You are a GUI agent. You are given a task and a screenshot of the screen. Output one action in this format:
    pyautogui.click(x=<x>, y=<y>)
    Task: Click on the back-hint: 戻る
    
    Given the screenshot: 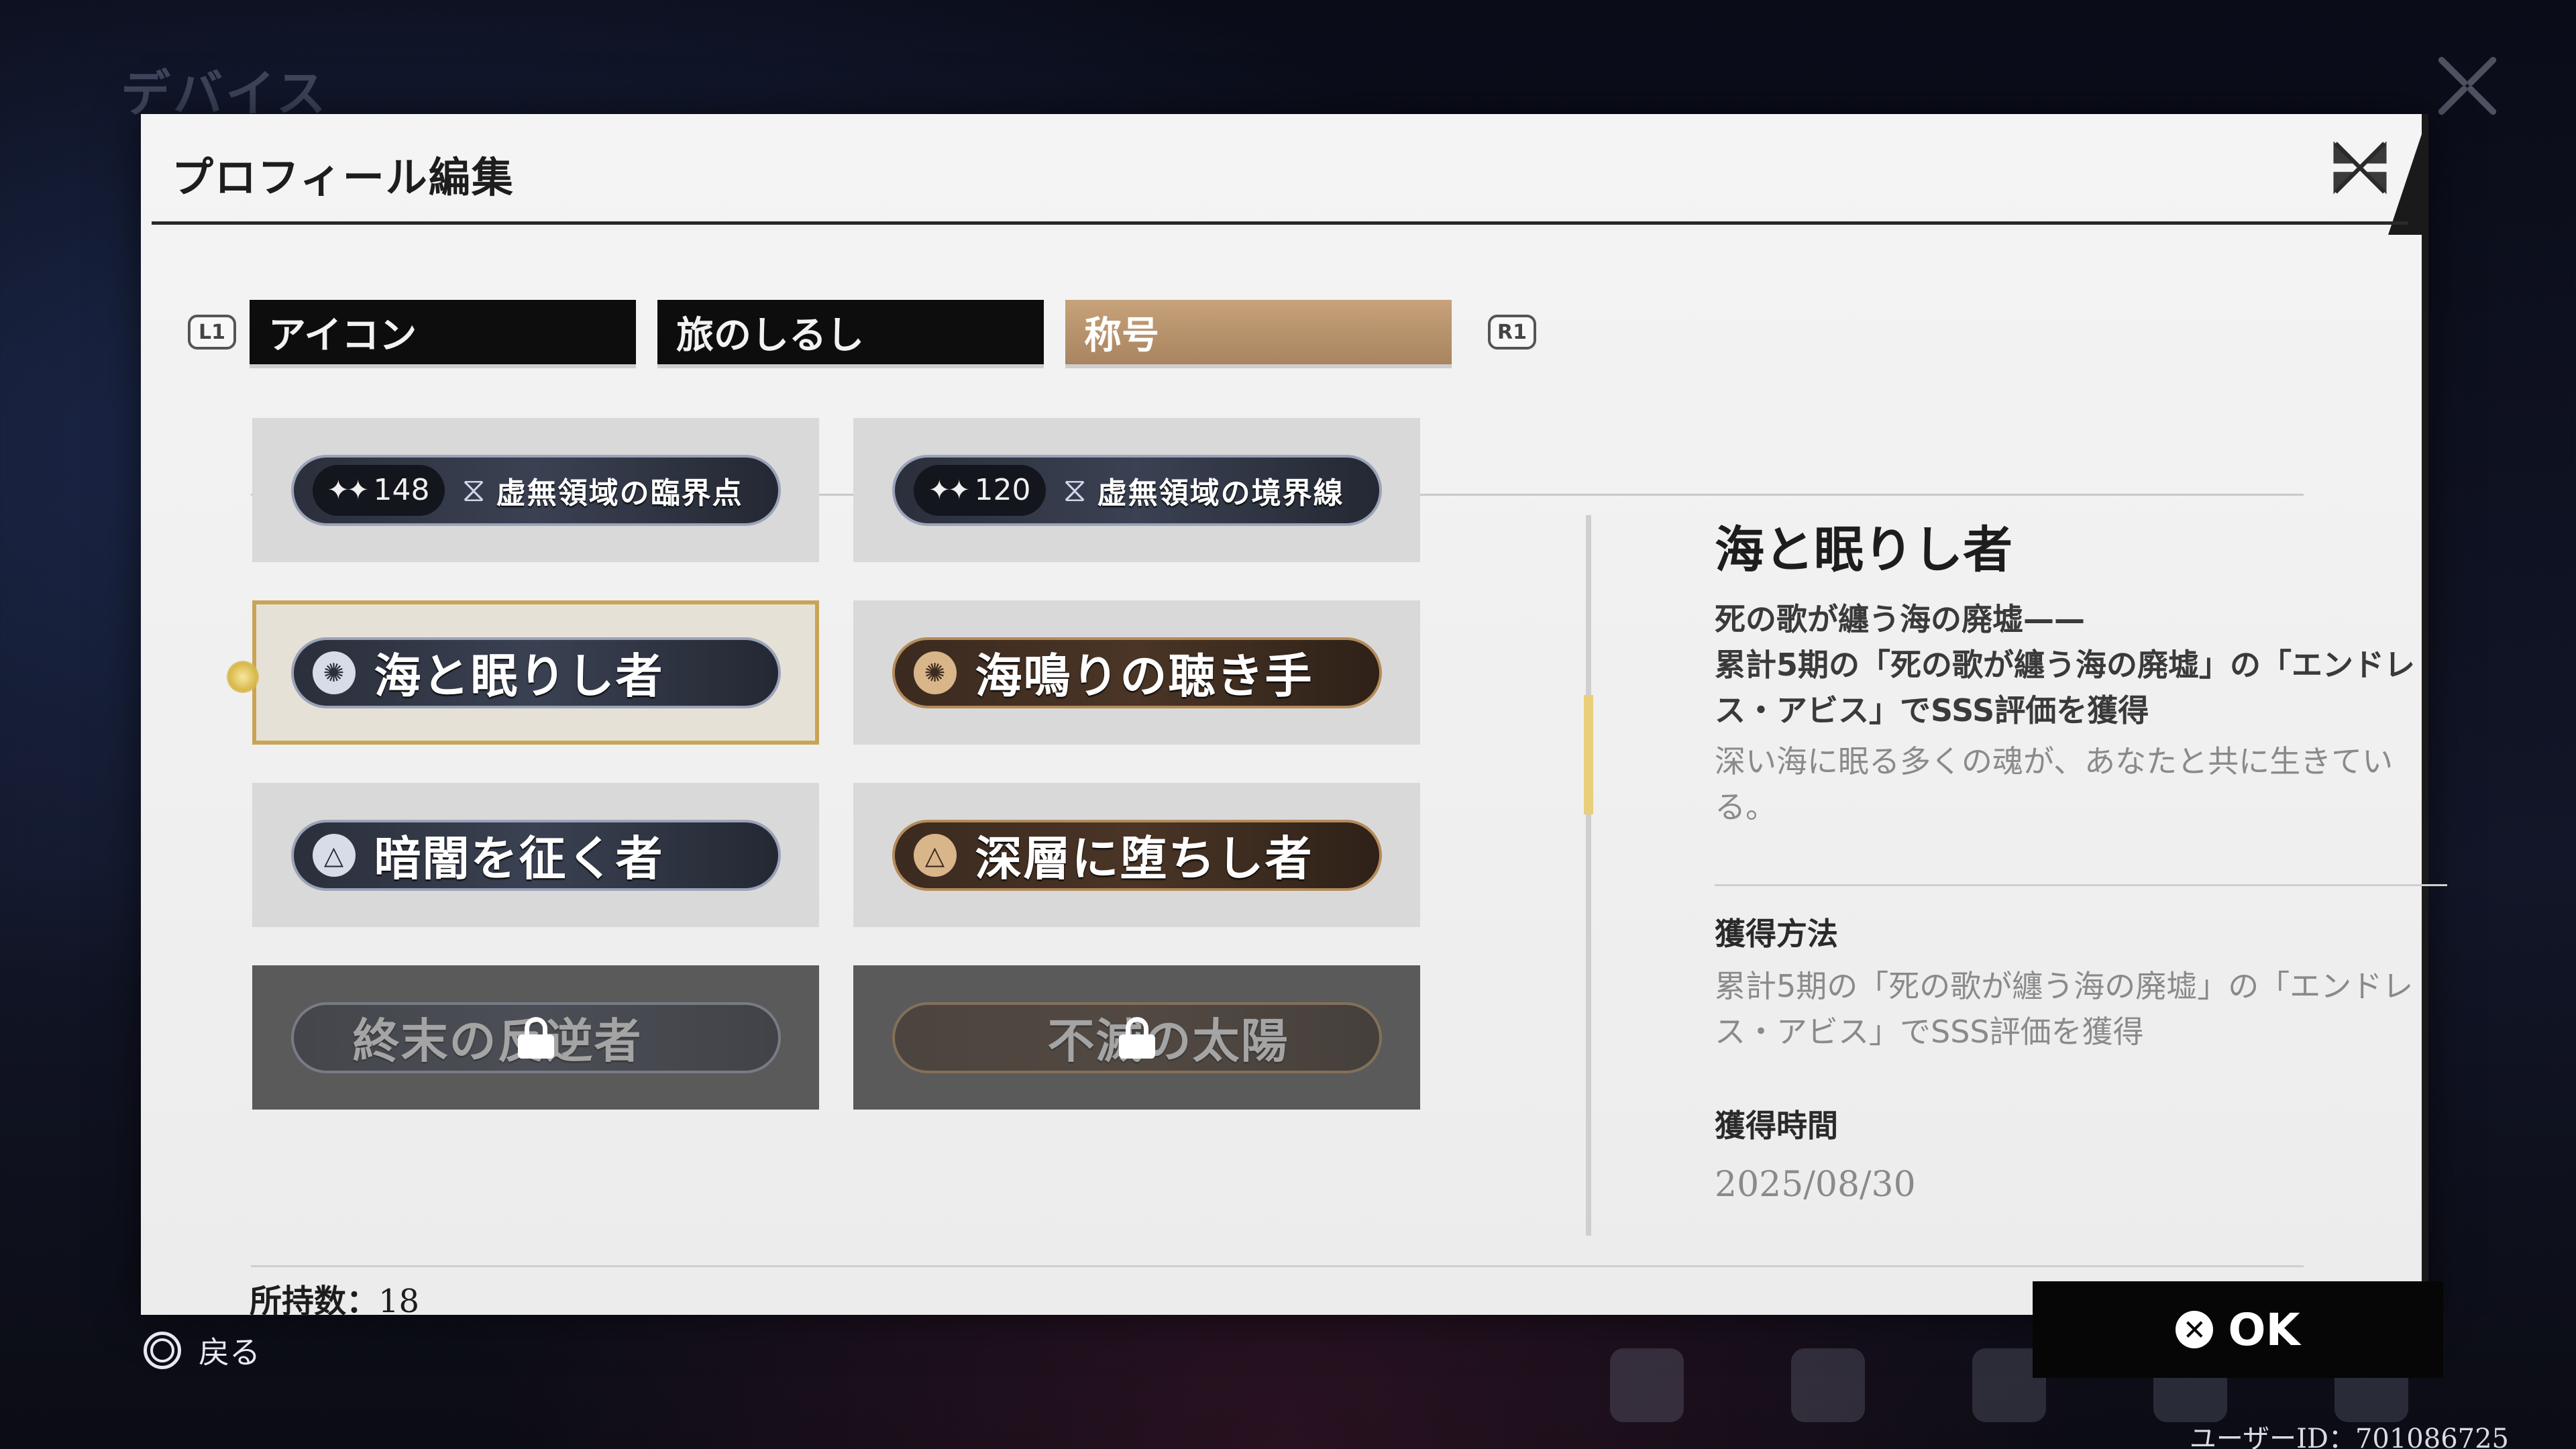 What is the action you would take?
    pyautogui.click(x=202, y=1350)
    